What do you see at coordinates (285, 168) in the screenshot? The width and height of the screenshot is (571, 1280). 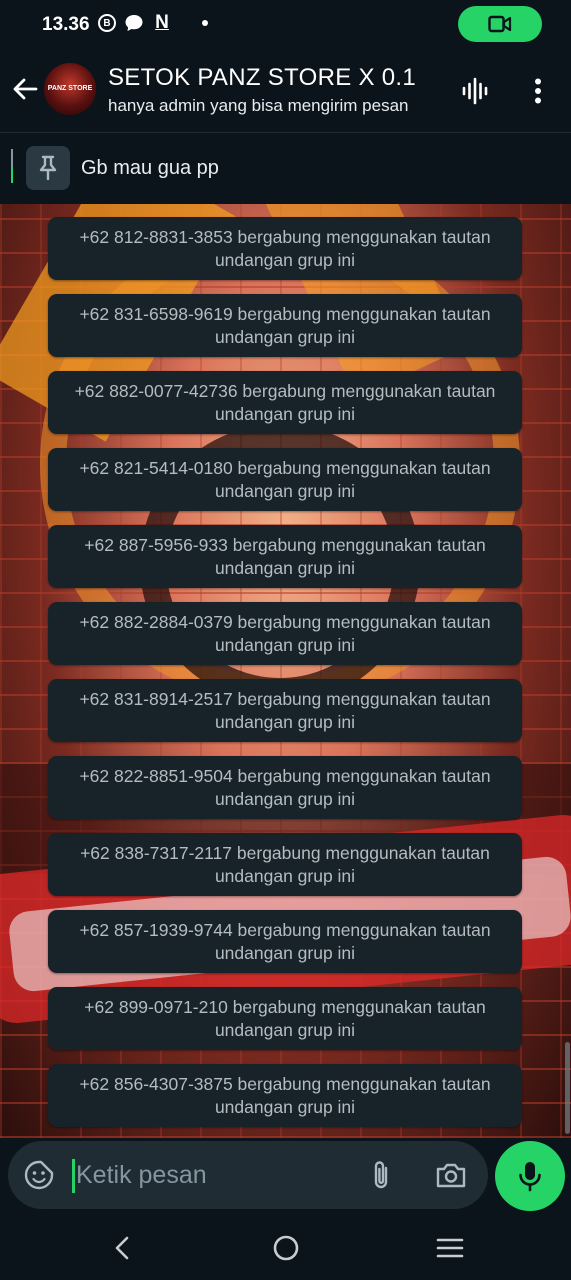 I see `pinned-message-bar: Gb mau gua pp` at bounding box center [285, 168].